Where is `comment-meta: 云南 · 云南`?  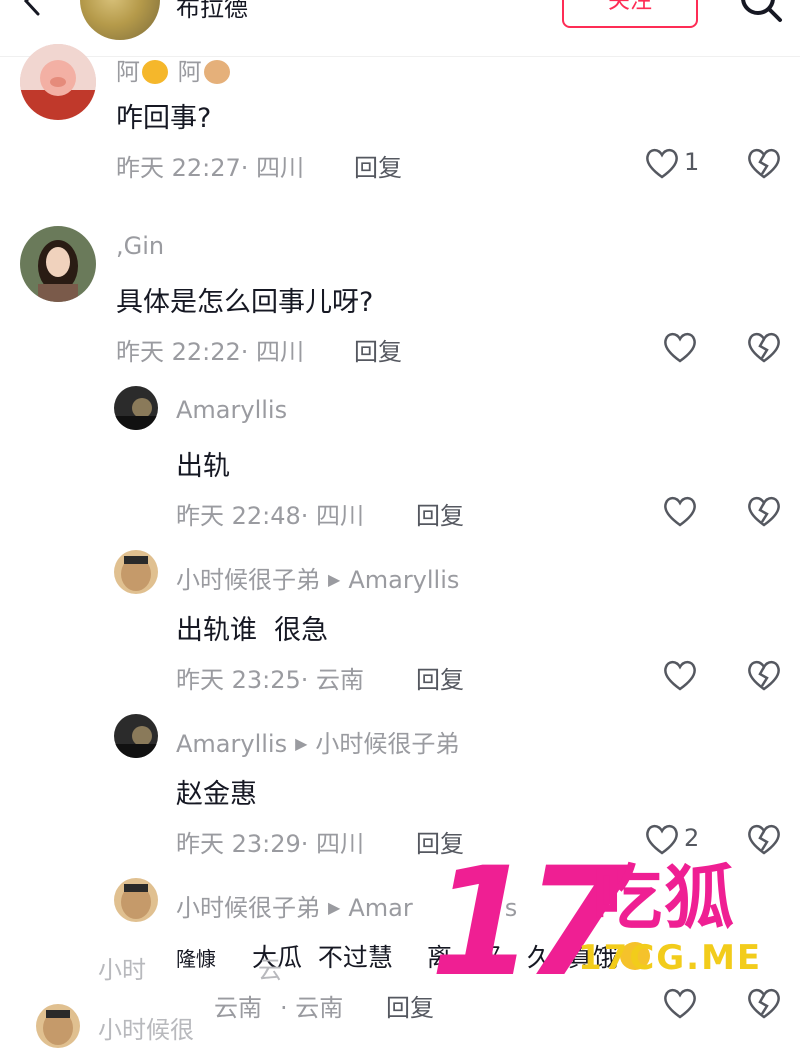 comment-meta: 云南 · 云南 is located at coordinates (279, 1008).